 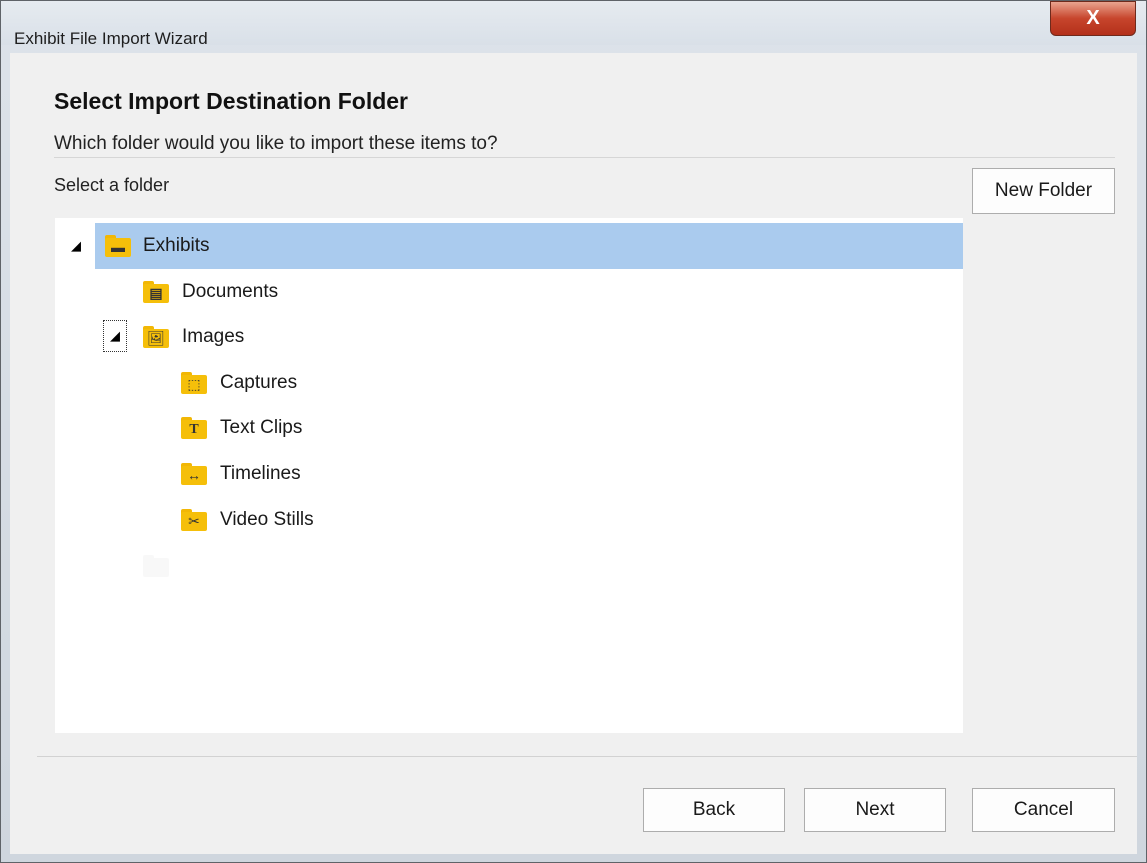 I want to click on page-title: Select Import Destination Folder, so click(x=231, y=101).